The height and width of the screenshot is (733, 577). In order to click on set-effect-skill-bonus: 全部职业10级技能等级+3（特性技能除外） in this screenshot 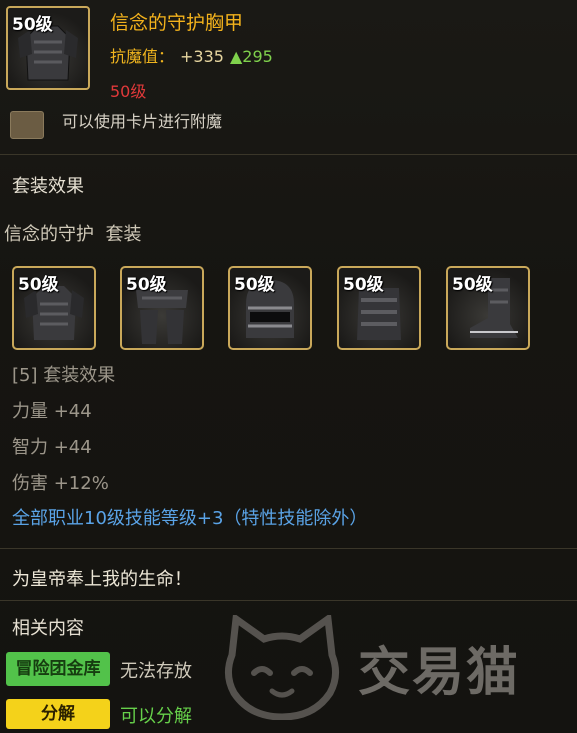, I will do `click(190, 518)`.